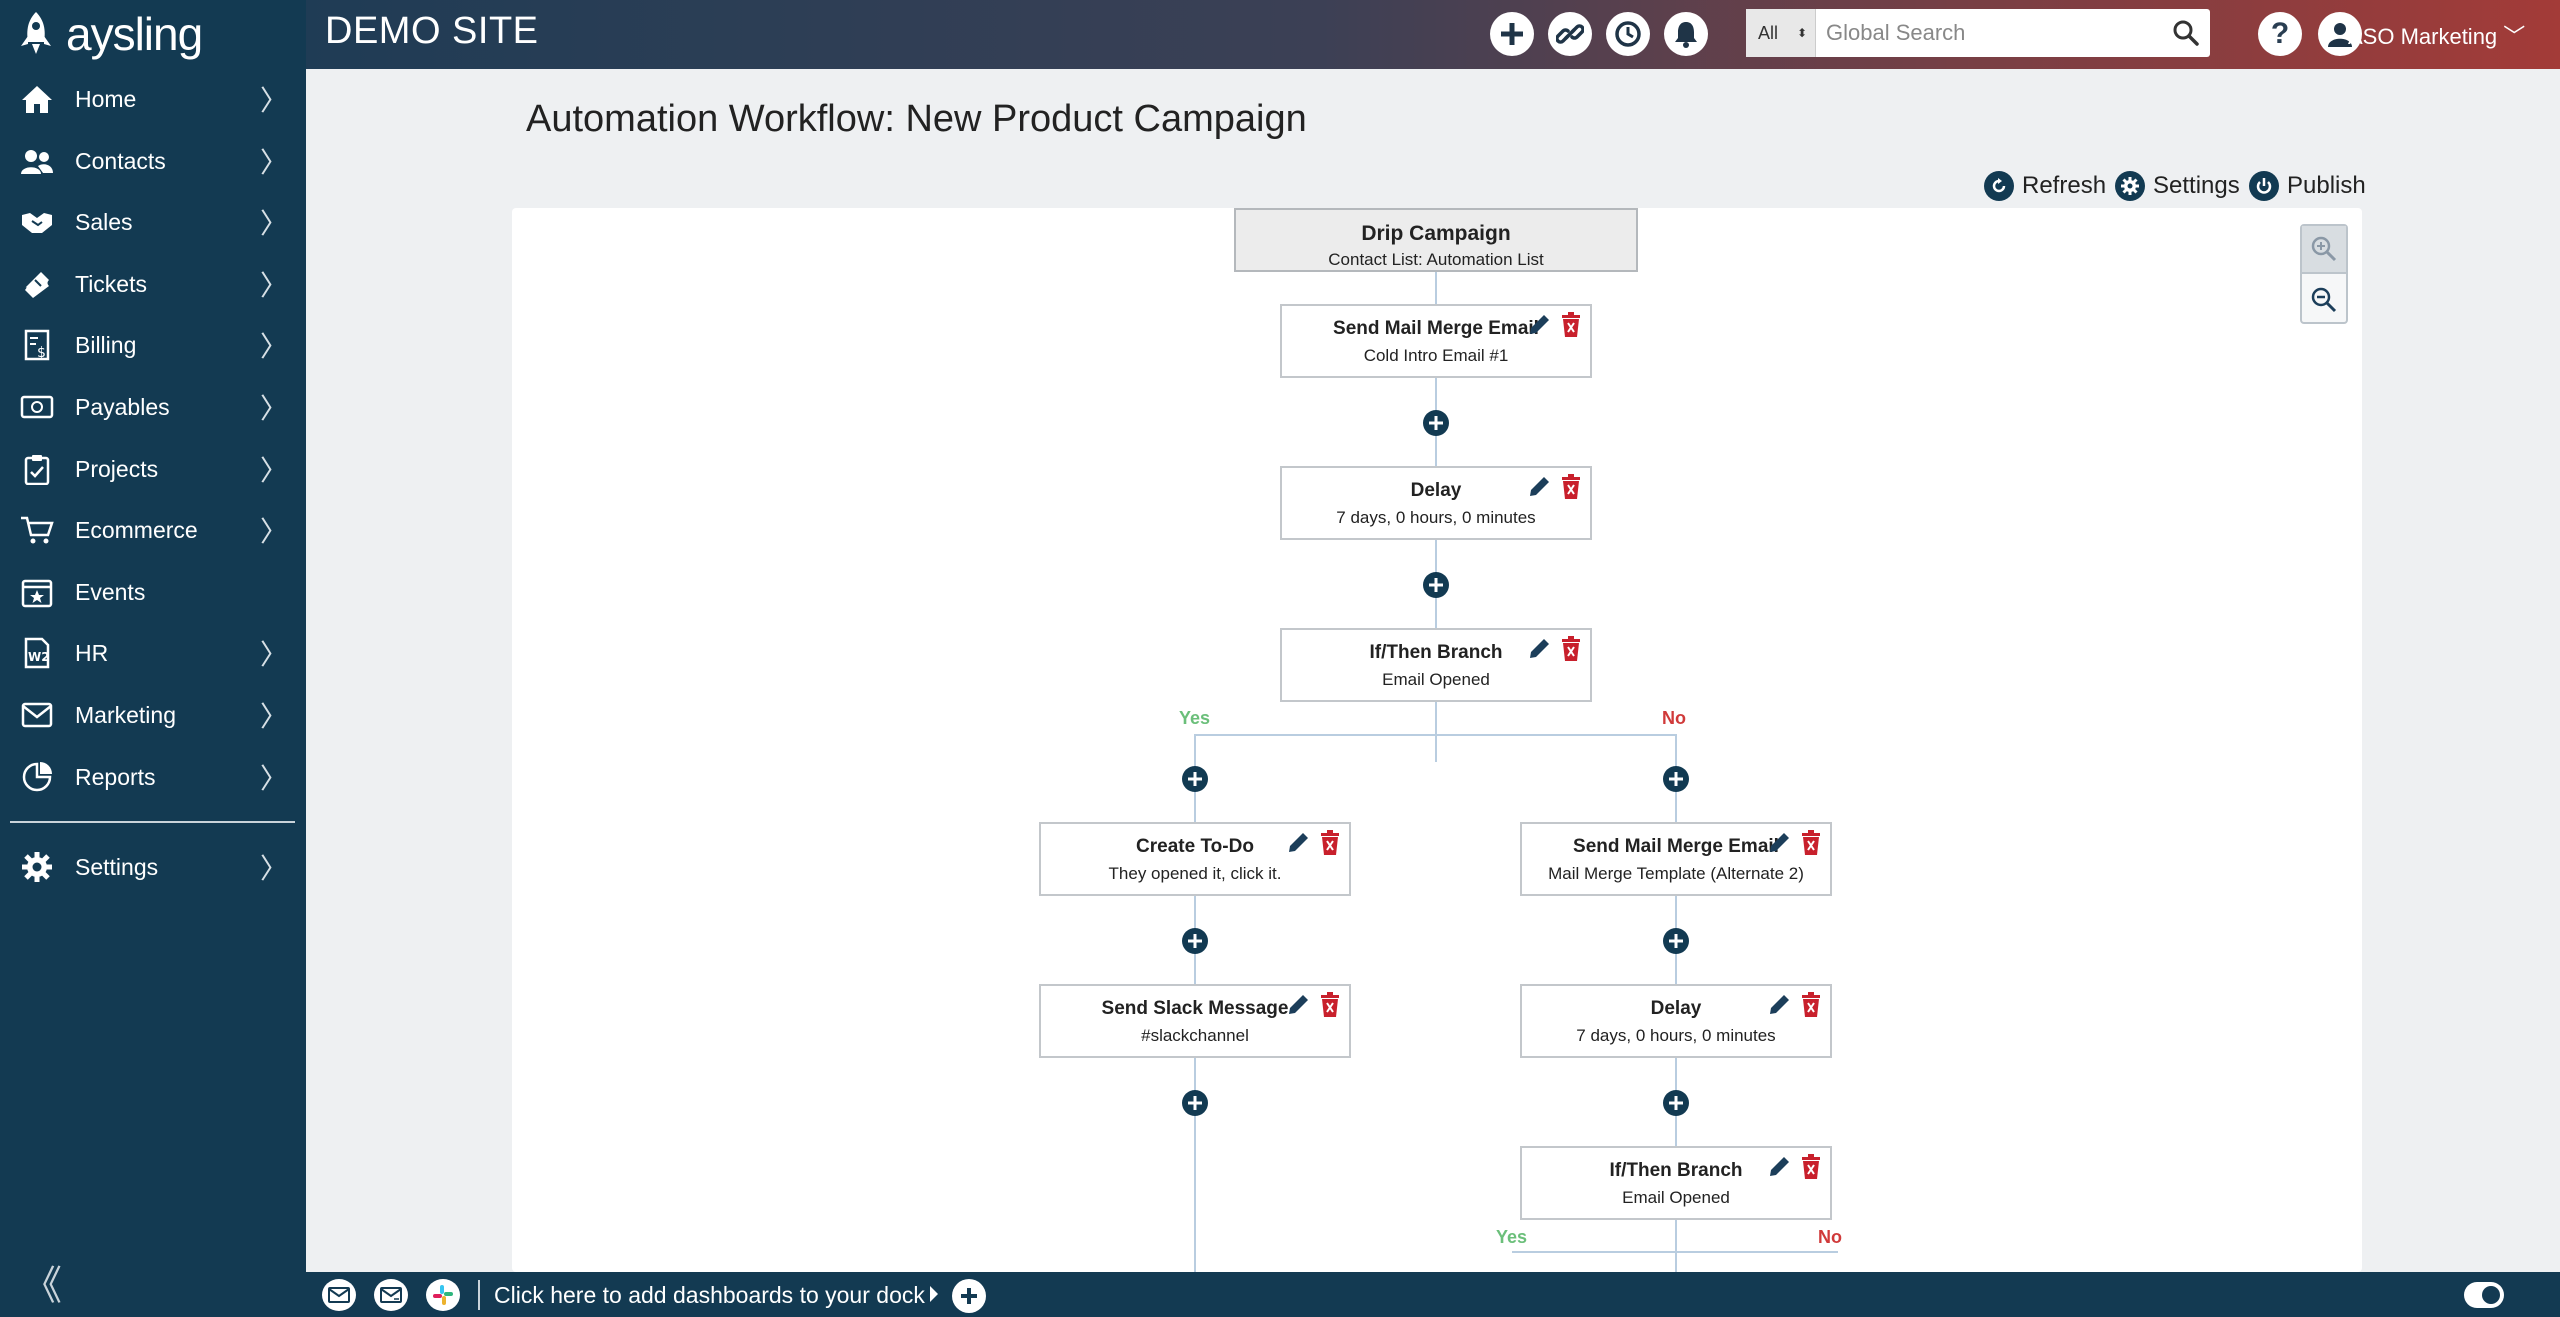 The image size is (2560, 1317). Describe the element at coordinates (479, 1295) in the screenshot. I see `dock-separator` at that location.